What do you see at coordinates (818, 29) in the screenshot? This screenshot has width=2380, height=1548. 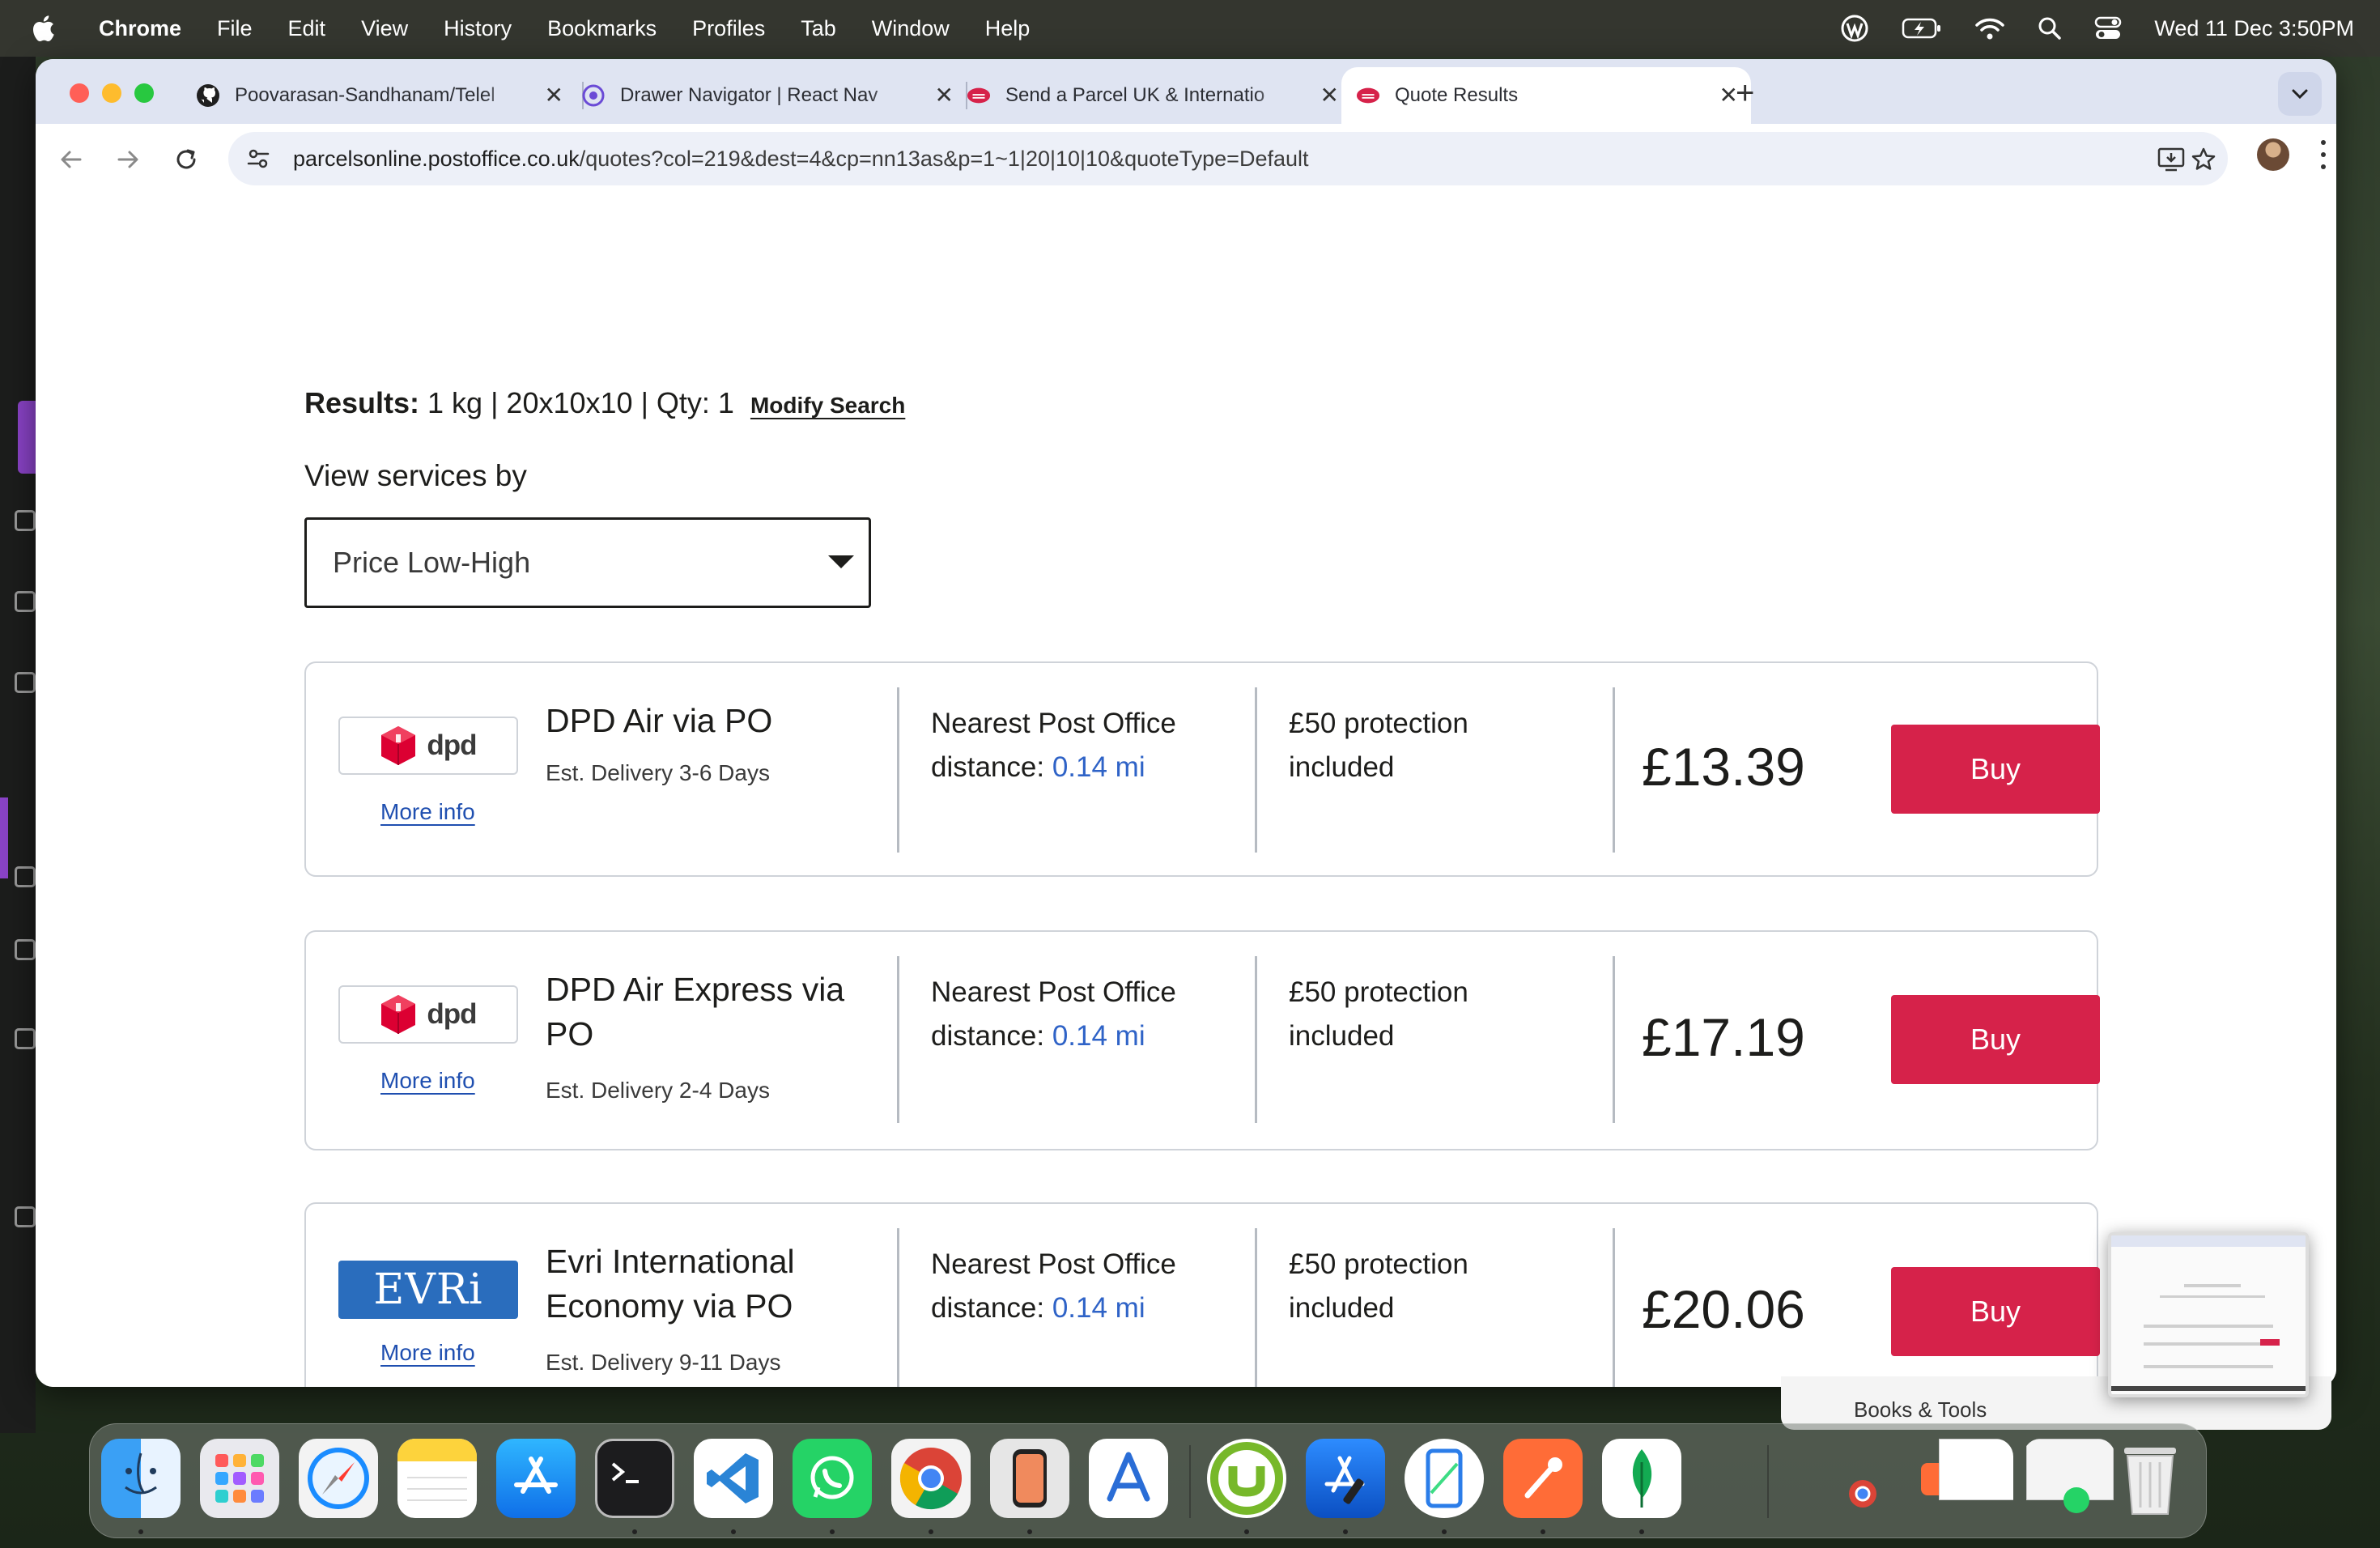 I see `menu-tab: Tab` at bounding box center [818, 29].